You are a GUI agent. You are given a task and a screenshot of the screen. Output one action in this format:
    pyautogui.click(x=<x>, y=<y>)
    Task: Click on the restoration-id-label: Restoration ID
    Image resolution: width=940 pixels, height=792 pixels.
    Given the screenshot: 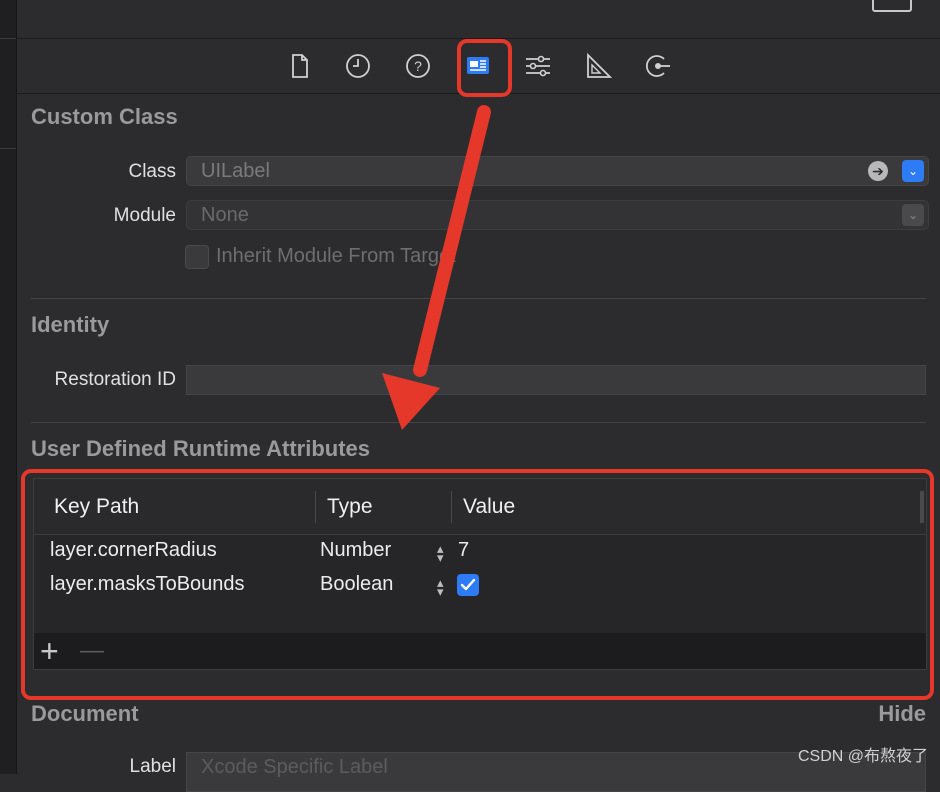 What is the action you would take?
    pyautogui.click(x=115, y=379)
    